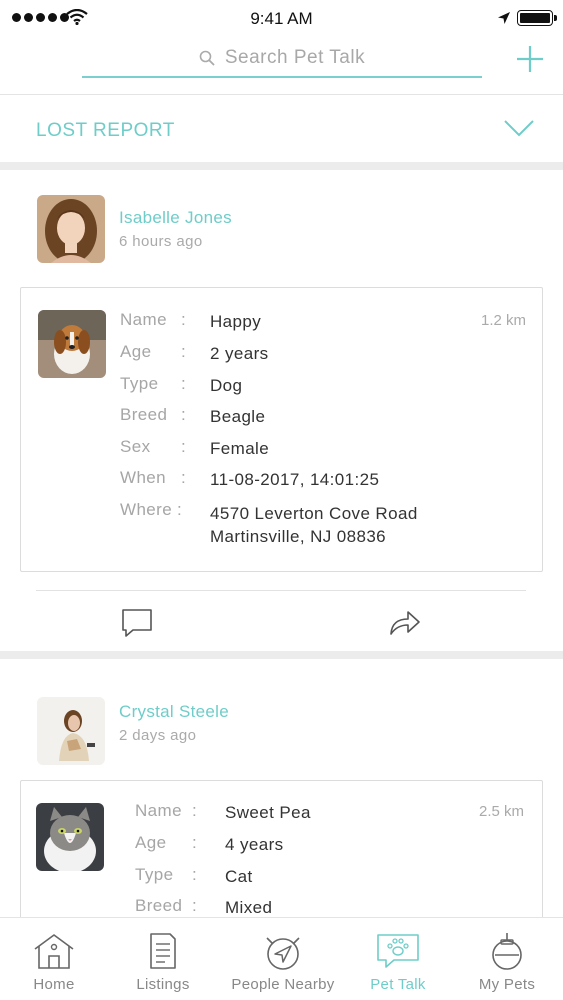 The image size is (563, 1000). Describe the element at coordinates (283, 953) in the screenshot. I see `people-nearby-icon` at that location.